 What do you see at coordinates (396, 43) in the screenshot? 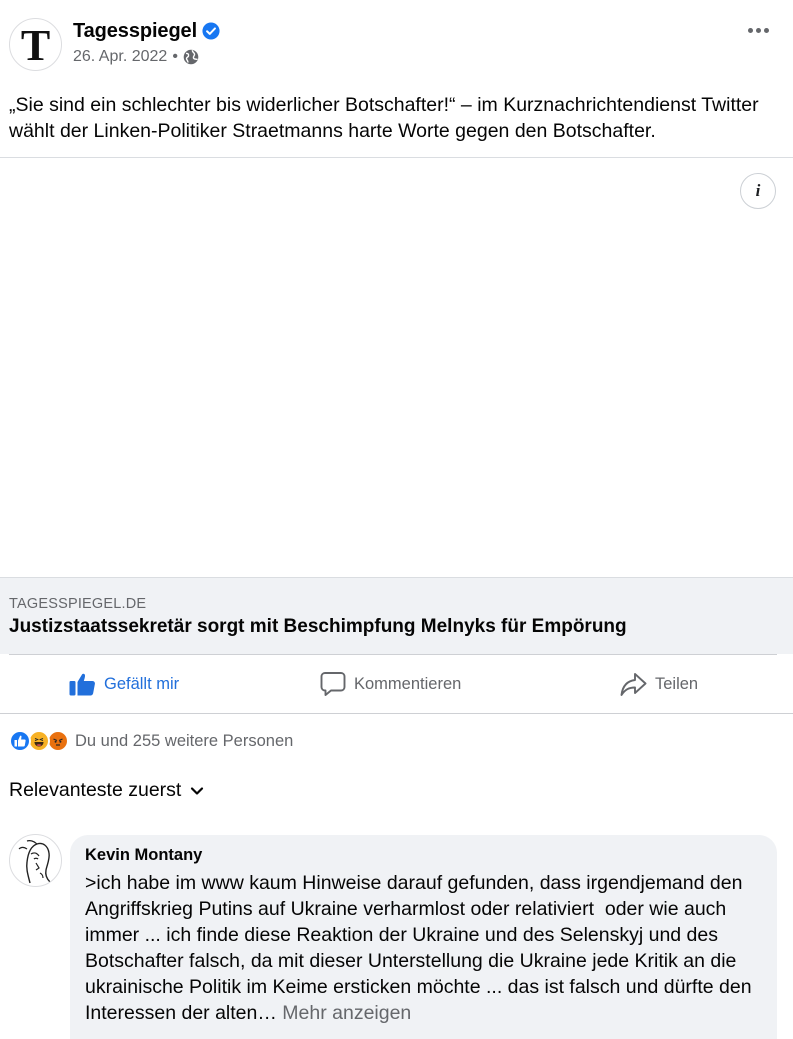
I see `post-header: T Tagesspiegel 26. Apr. 2022 •` at bounding box center [396, 43].